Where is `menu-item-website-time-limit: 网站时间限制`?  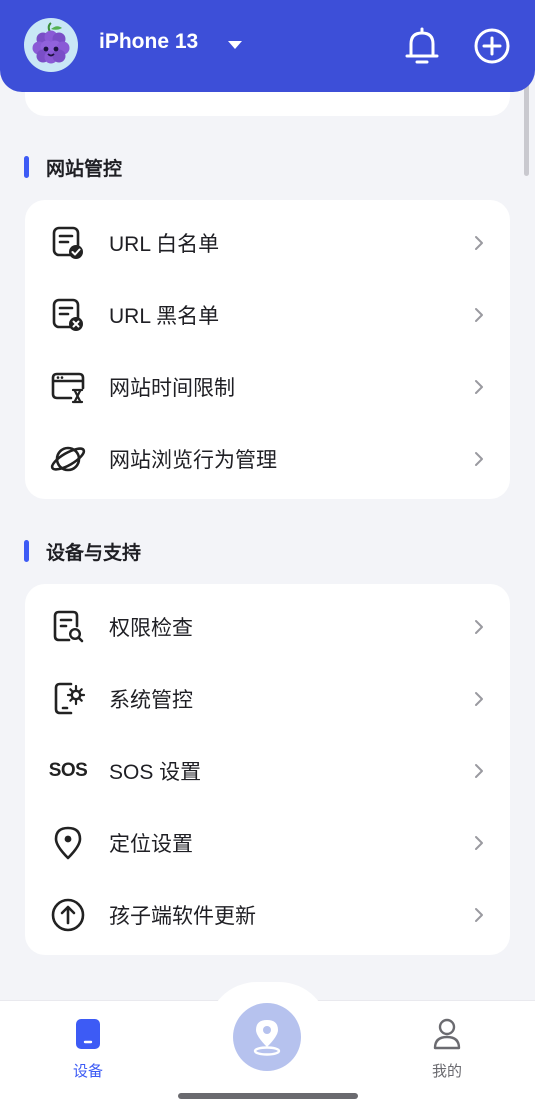 menu-item-website-time-limit: 网站时间限制 is located at coordinates (267, 387).